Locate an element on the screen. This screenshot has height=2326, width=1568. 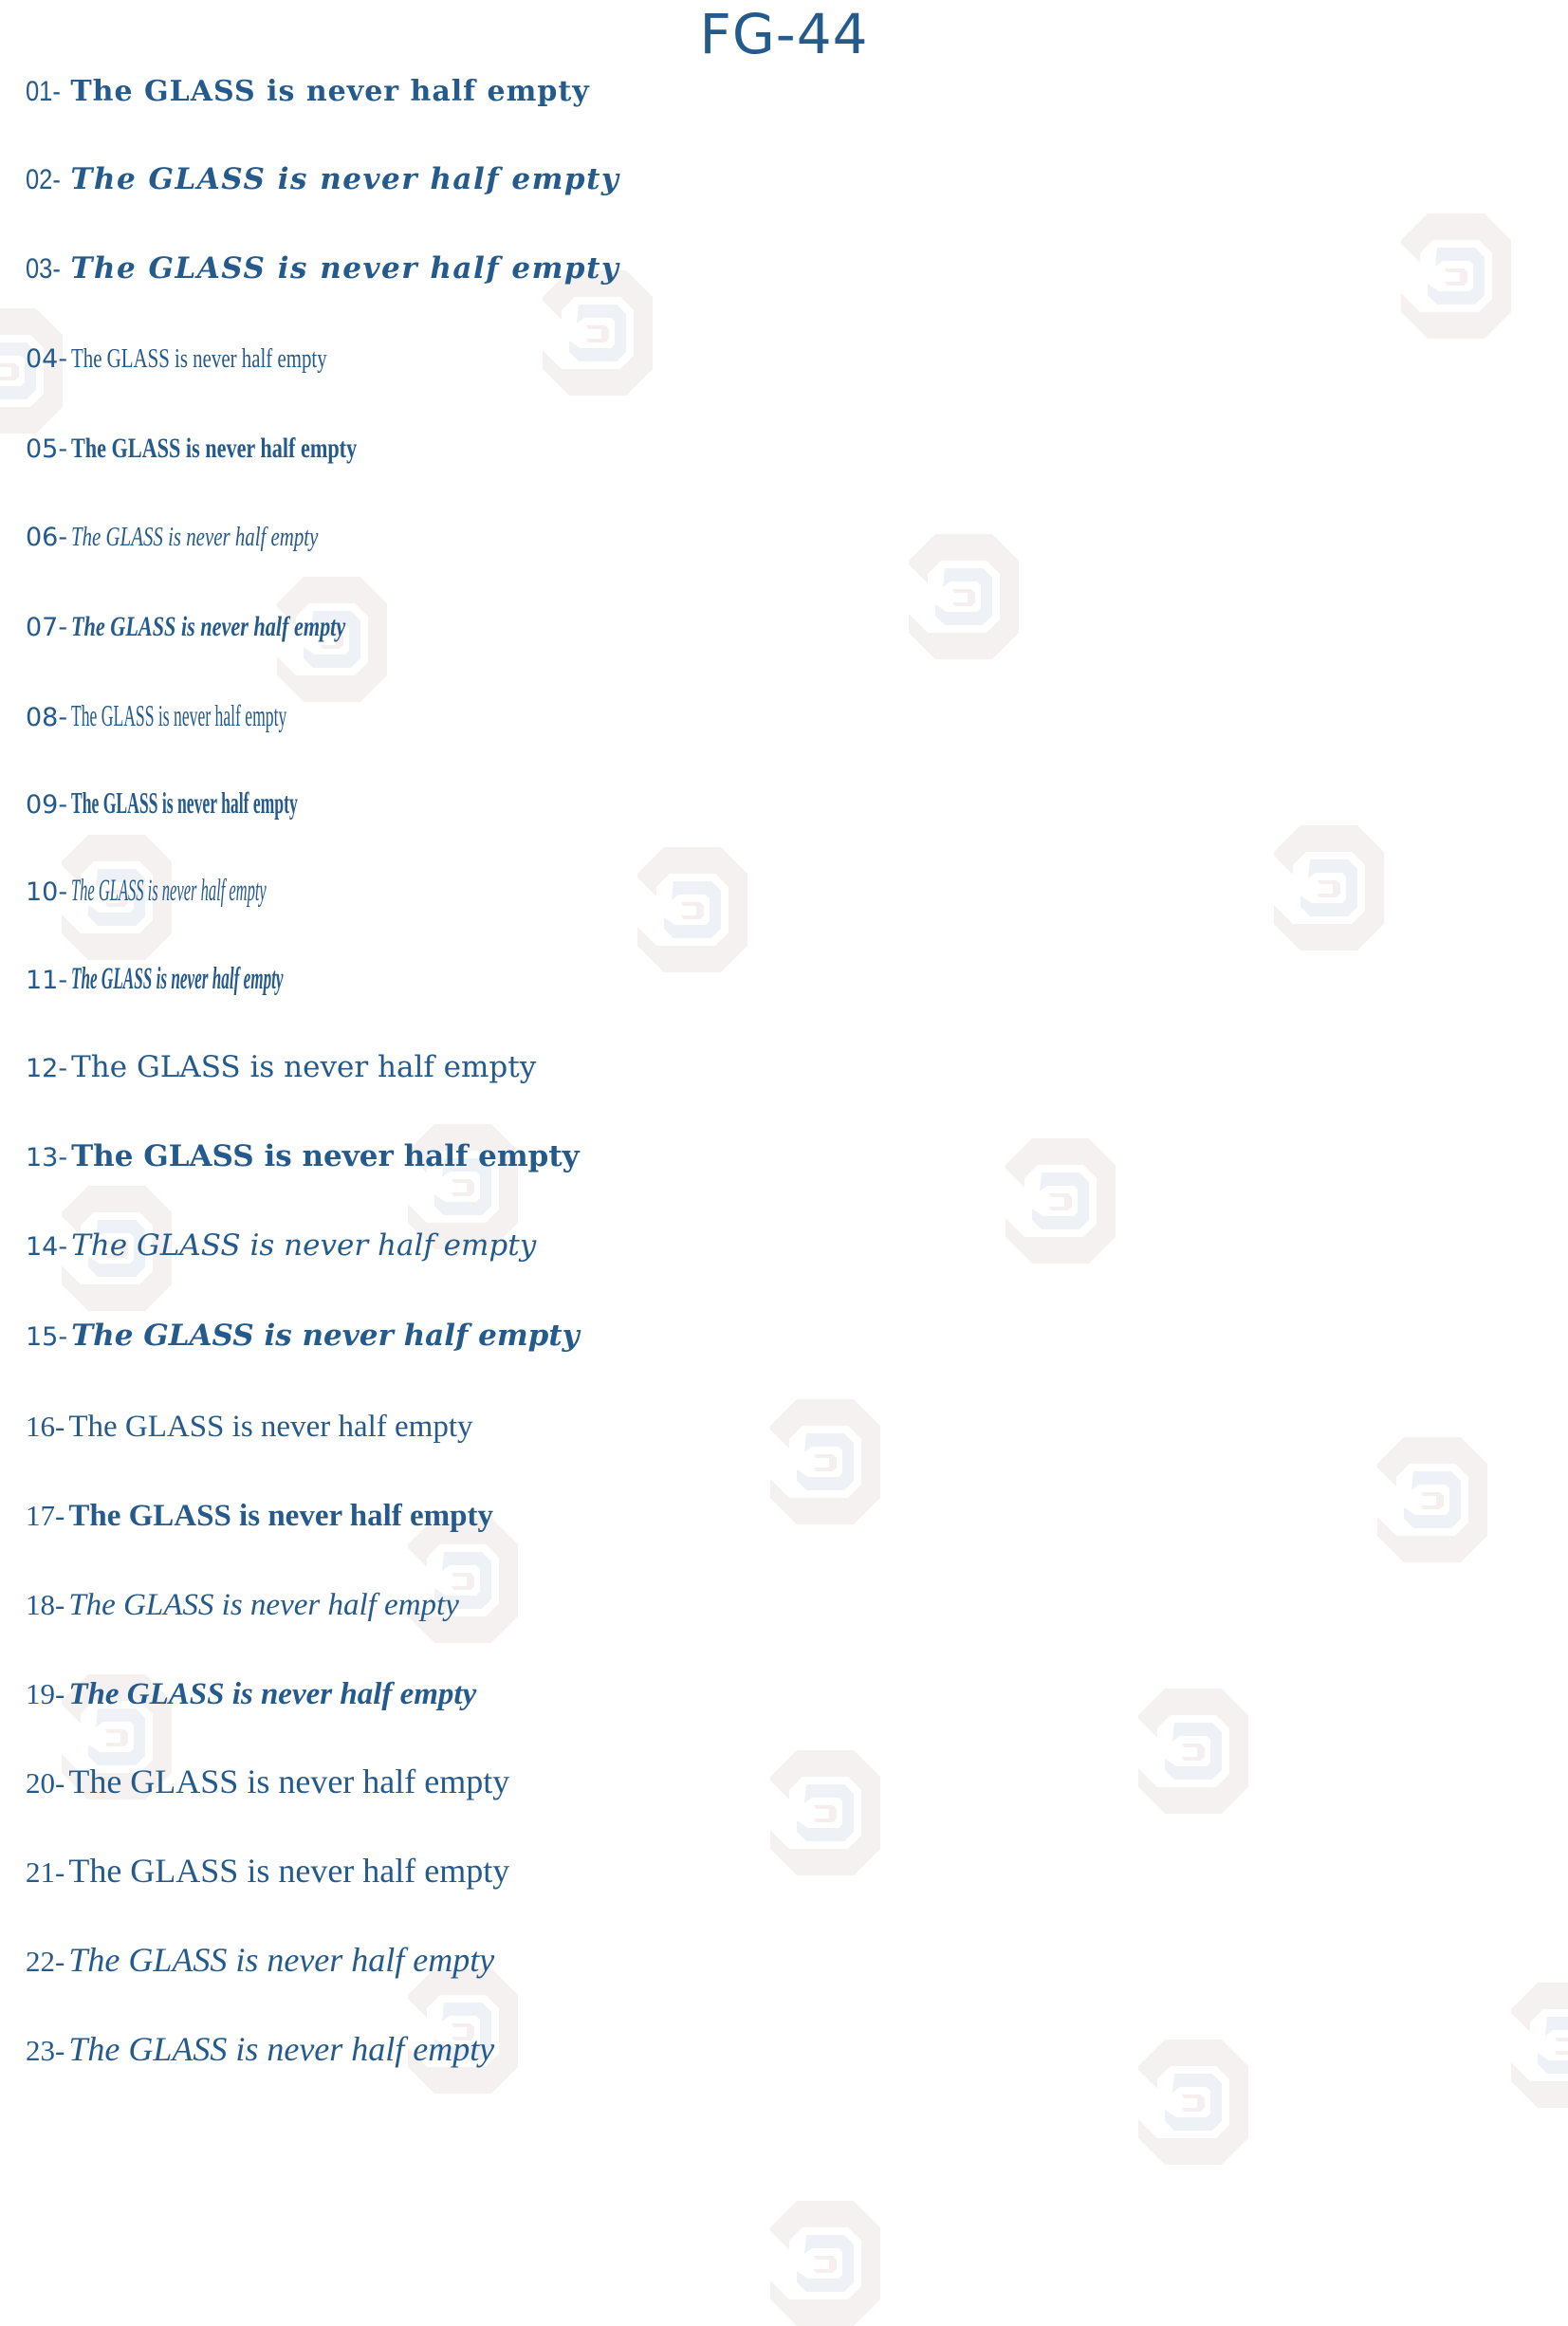
font-sample-20: 20- The GLASS is never half empty is located at coordinates (267, 1781).